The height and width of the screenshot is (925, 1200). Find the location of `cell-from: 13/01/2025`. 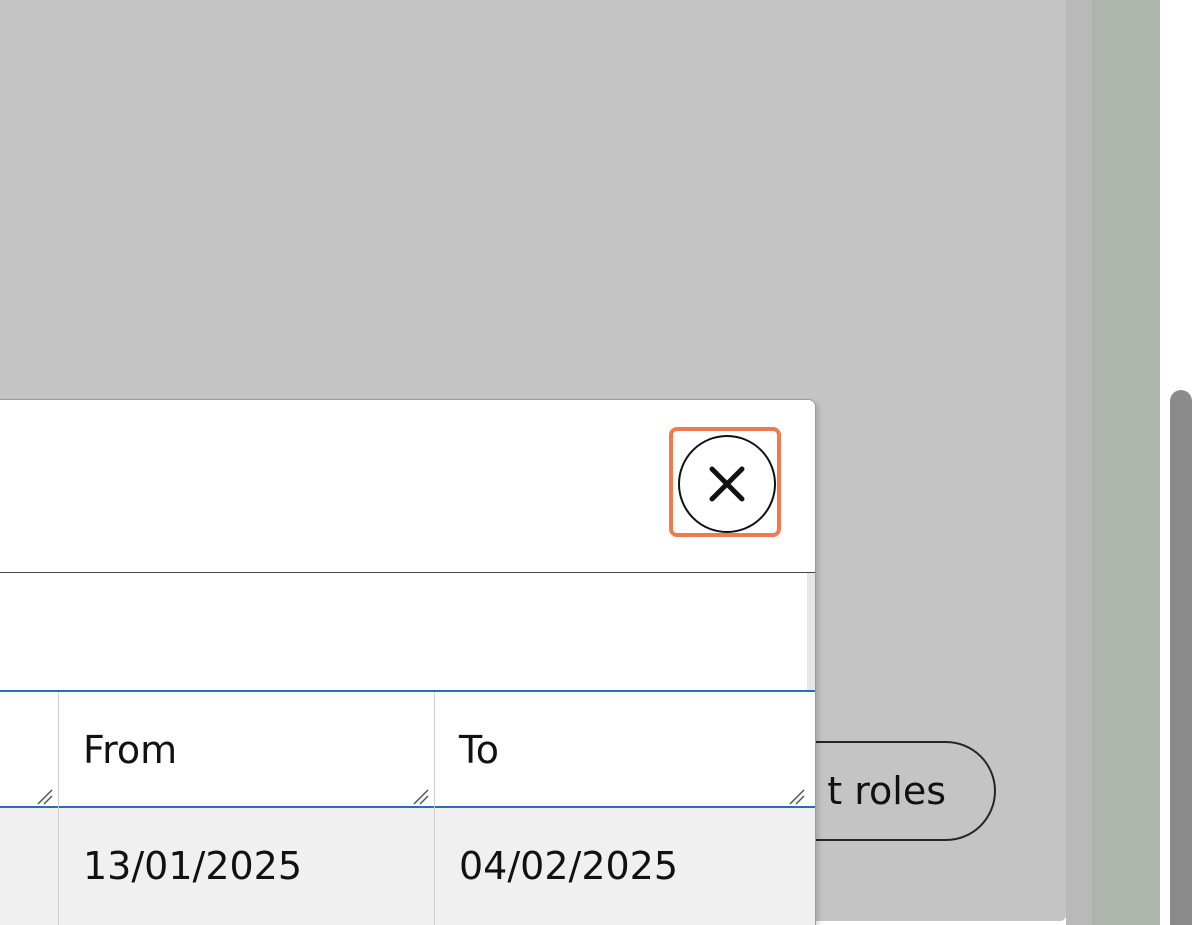

cell-from: 13/01/2025 is located at coordinates (193, 866).